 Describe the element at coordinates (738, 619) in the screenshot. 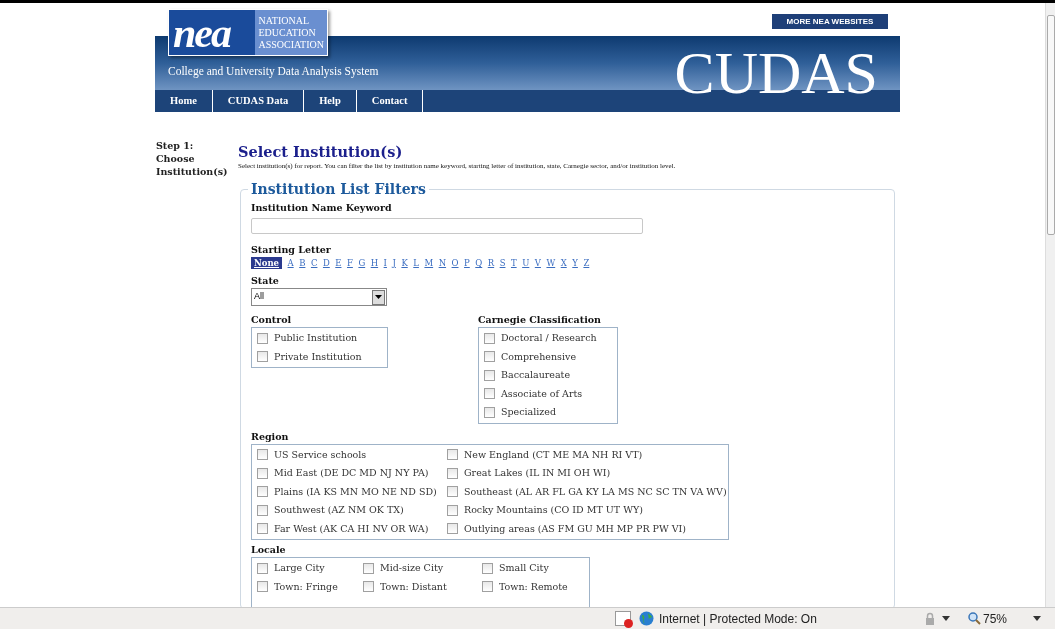

I see `security-zone: Internet | Protected Mode: On` at that location.